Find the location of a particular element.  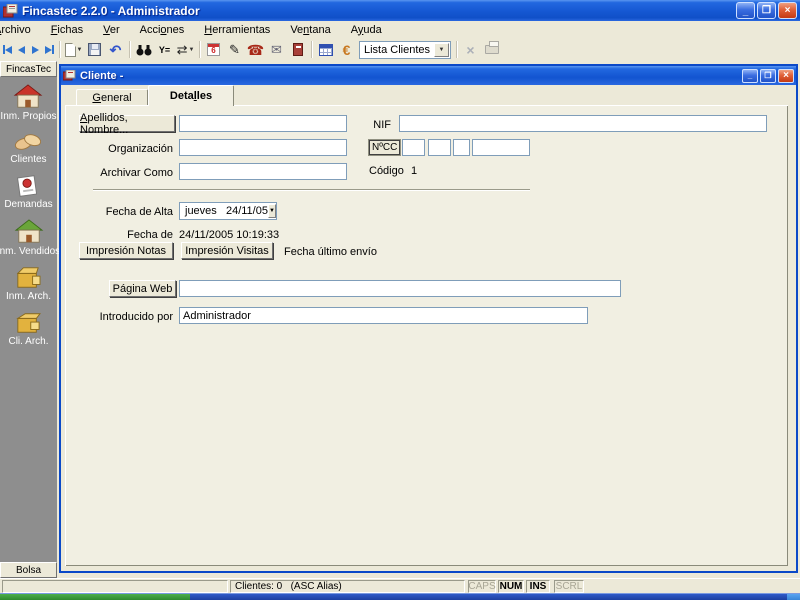

impresion-visitas-button: Impresión Visitas is located at coordinates (227, 250).